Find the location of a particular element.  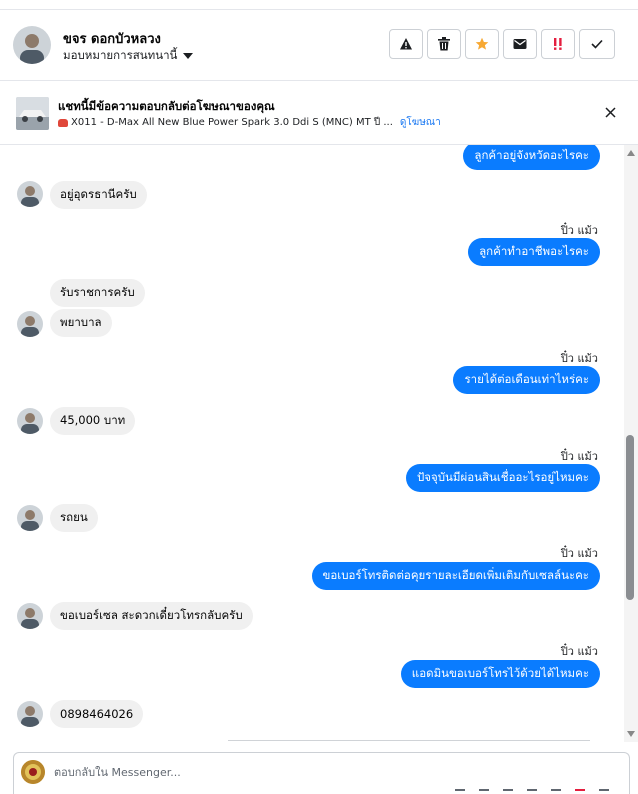

top-edge is located at coordinates (319, 5).